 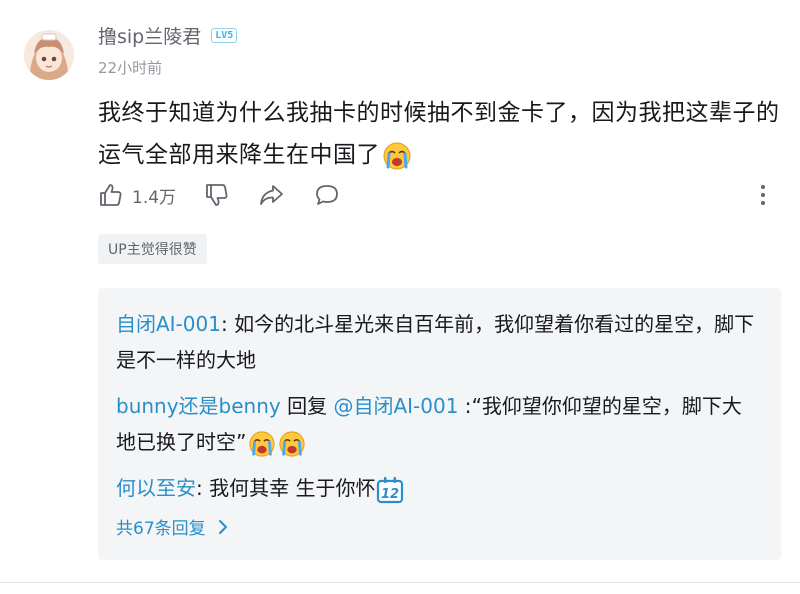 I want to click on share-button, so click(x=286, y=195).